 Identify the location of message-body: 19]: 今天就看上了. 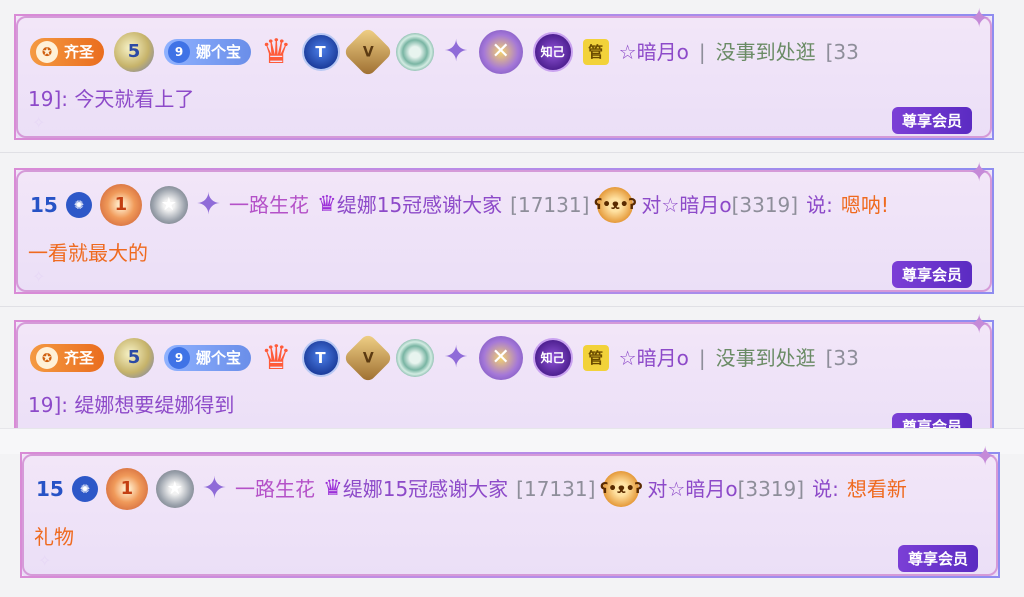
(111, 99).